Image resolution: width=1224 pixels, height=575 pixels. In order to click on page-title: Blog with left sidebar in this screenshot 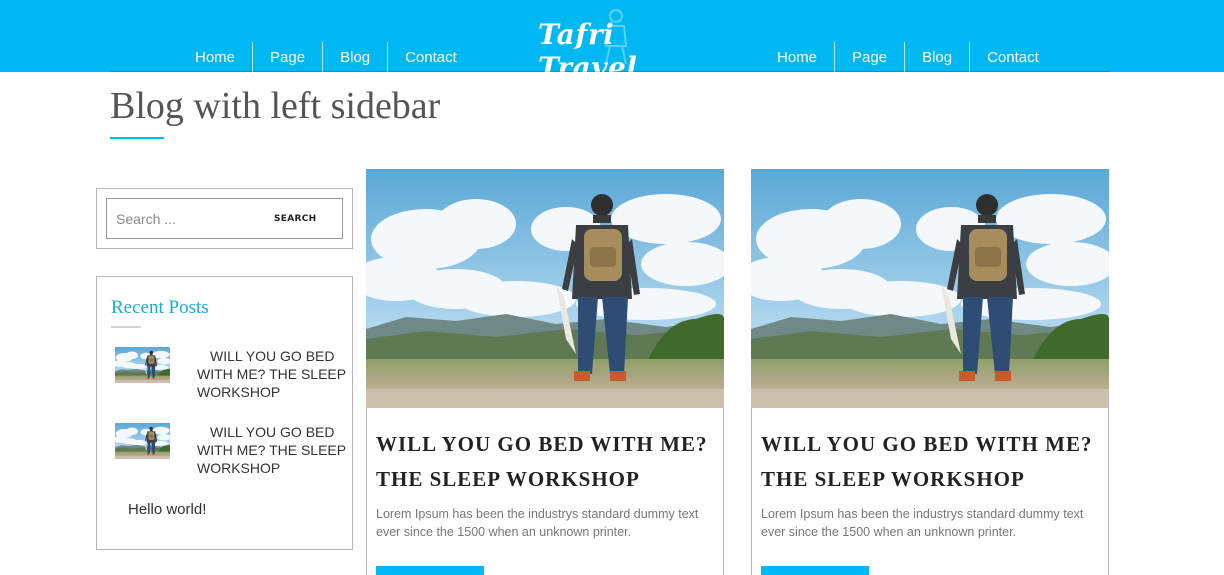, I will do `click(275, 106)`.